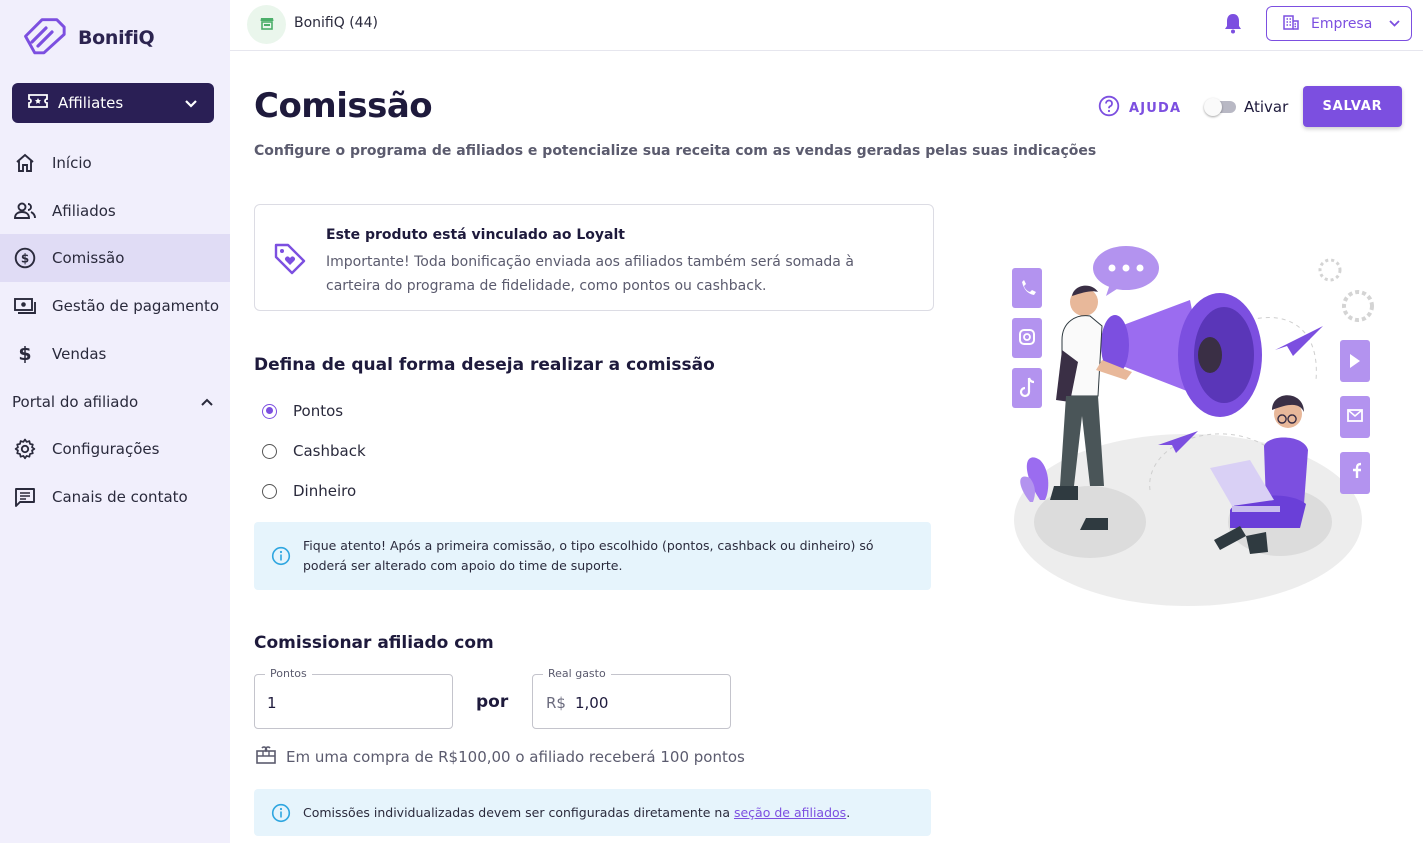 The width and height of the screenshot is (1423, 843). I want to click on radio-label: Dinheiro, so click(325, 491).